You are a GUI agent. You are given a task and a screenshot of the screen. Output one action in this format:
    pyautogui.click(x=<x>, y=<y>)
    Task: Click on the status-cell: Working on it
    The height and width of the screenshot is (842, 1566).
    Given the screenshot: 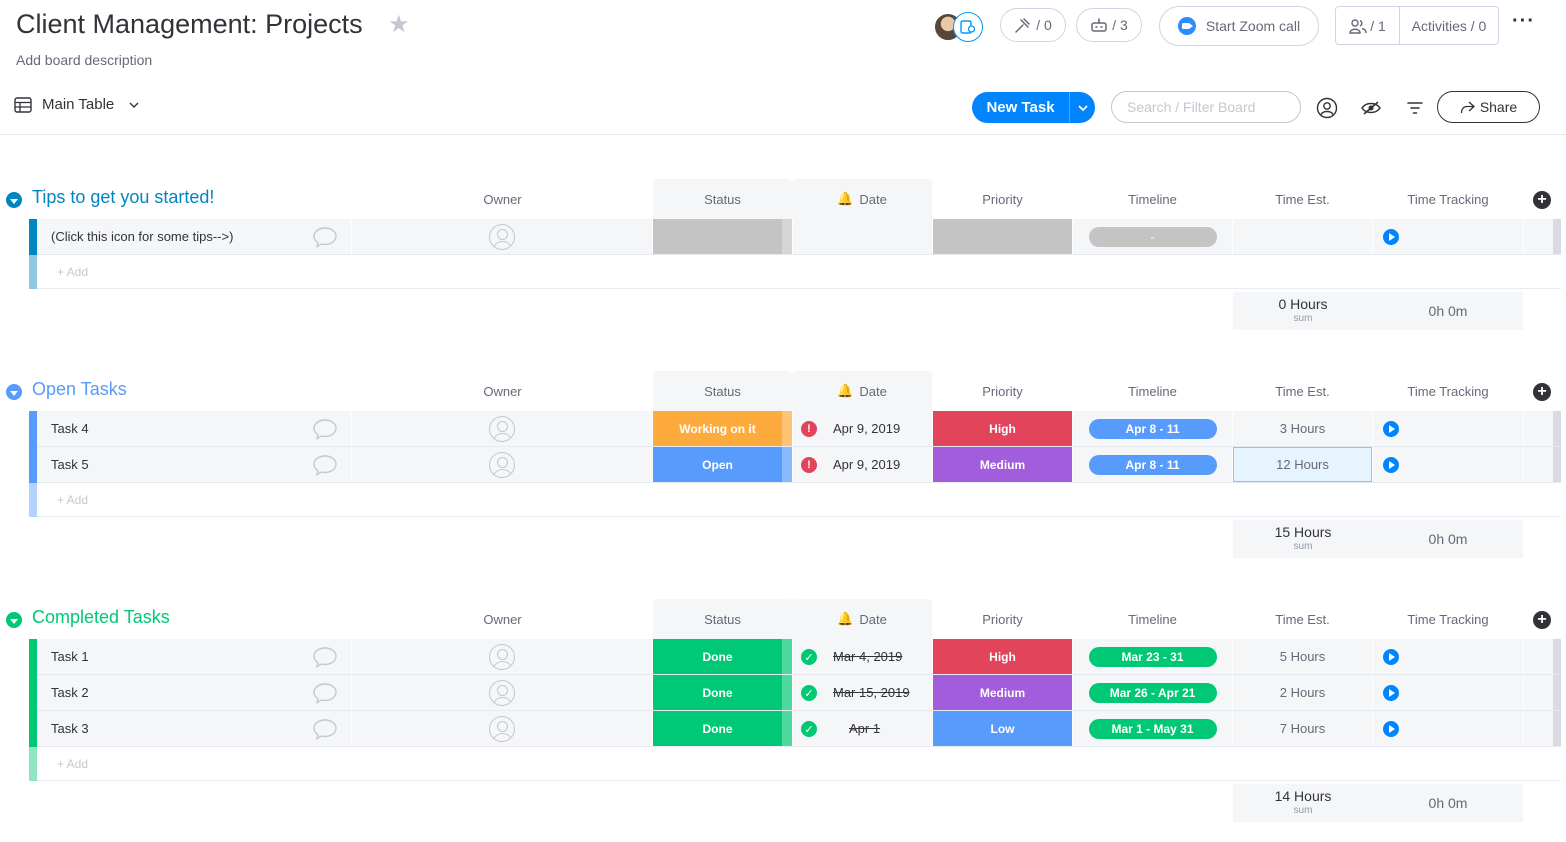 What is the action you would take?
    pyautogui.click(x=722, y=428)
    